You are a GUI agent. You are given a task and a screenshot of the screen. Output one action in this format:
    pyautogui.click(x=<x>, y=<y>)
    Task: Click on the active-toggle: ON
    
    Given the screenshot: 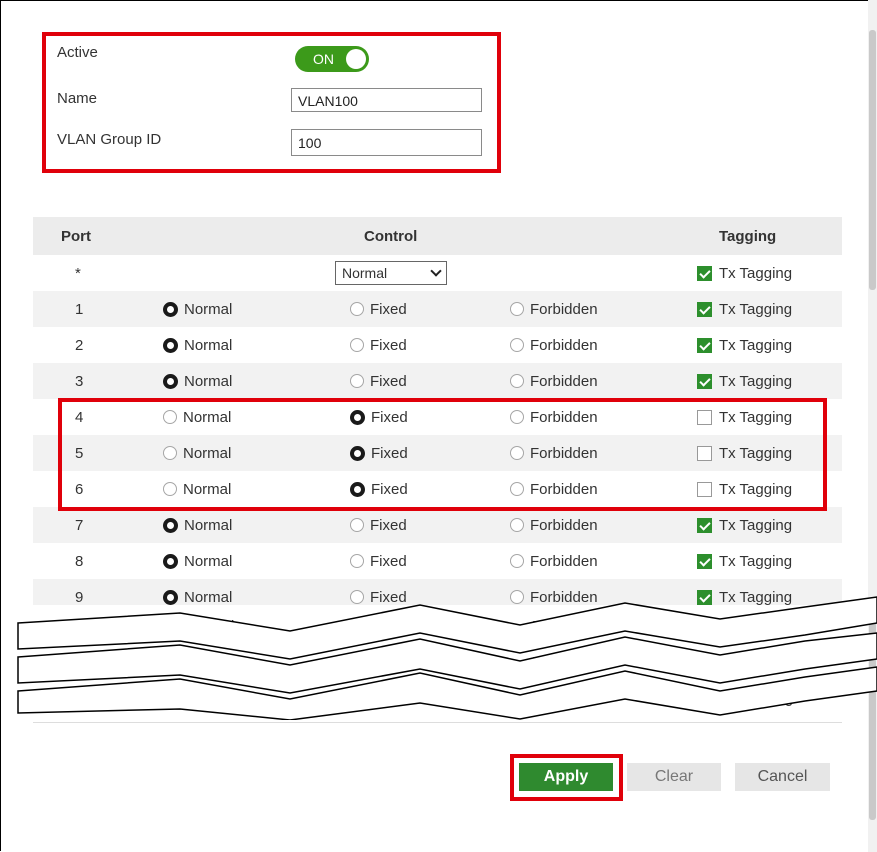 What is the action you would take?
    pyautogui.click(x=332, y=59)
    